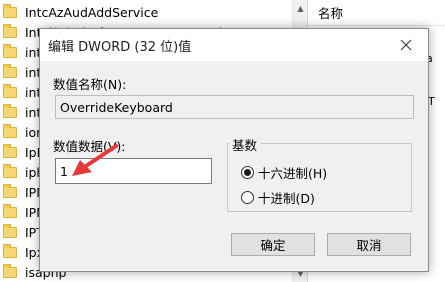  I want to click on value-data-label: 数值数据(V):, so click(89, 146).